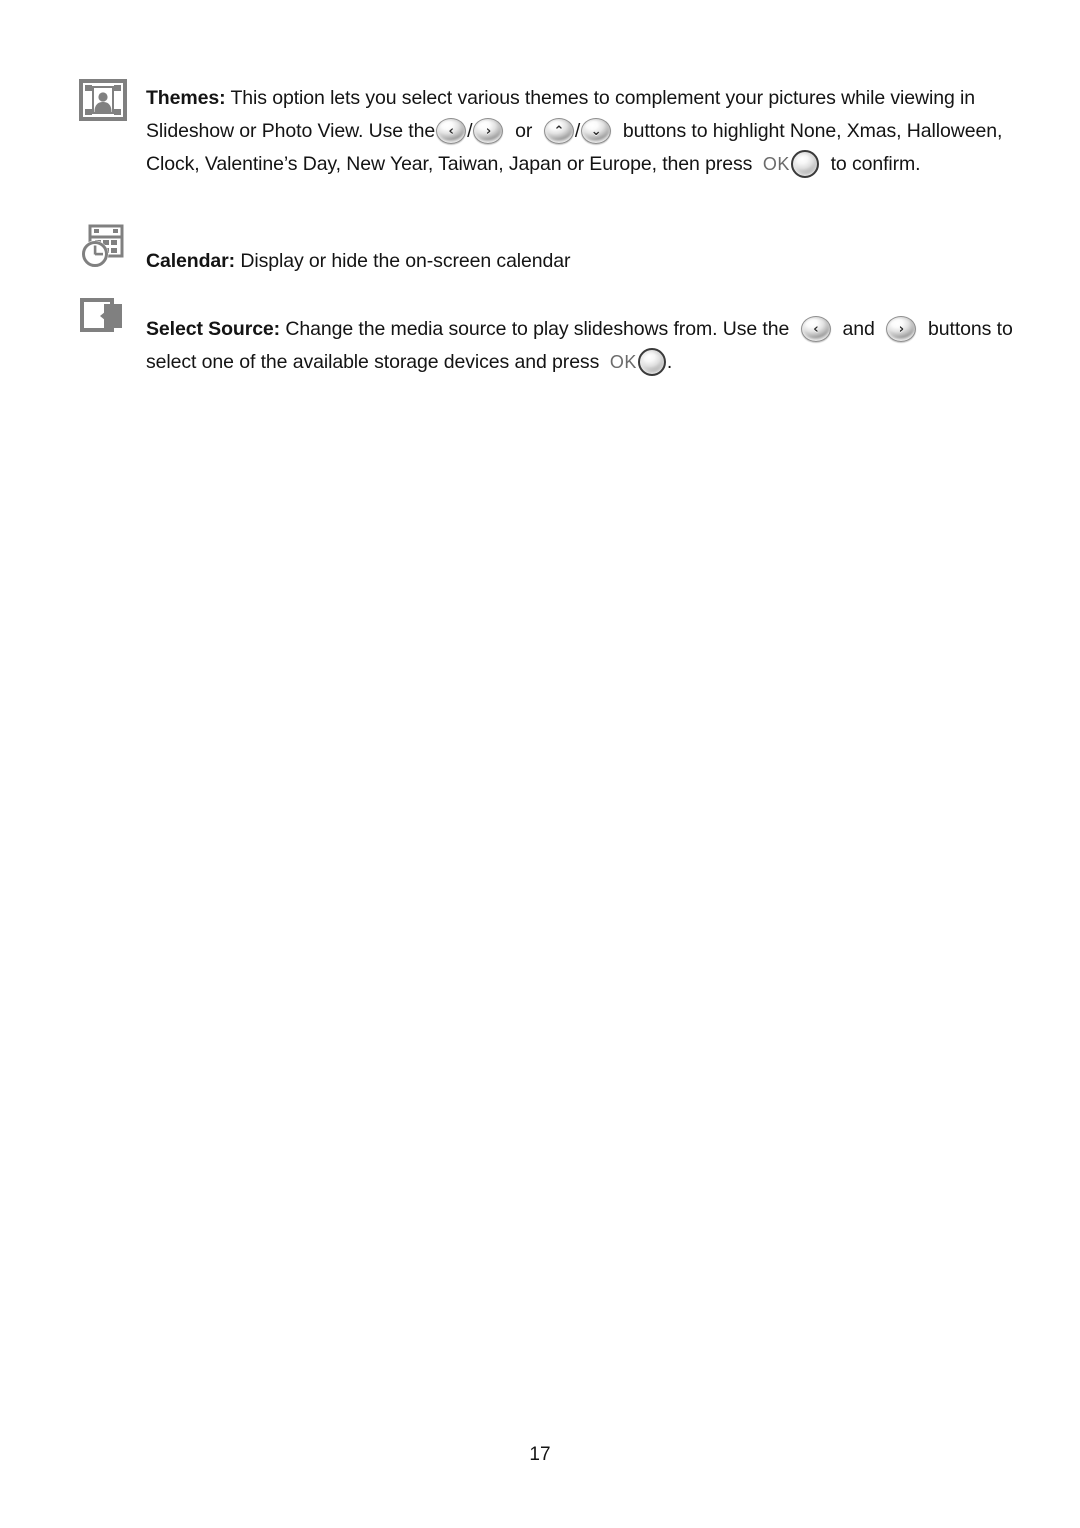 This screenshot has width=1080, height=1528. Describe the element at coordinates (540, 1454) in the screenshot. I see `page-number: 17` at that location.